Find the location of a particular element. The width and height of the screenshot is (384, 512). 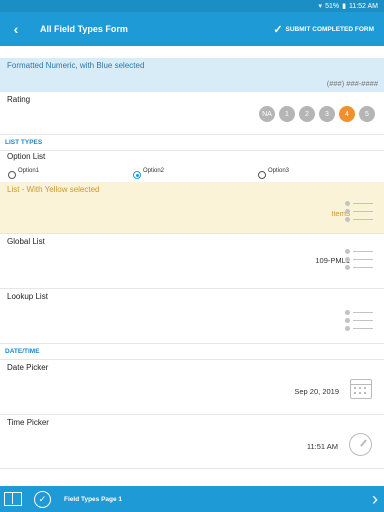

clock: 11:52 AM is located at coordinates (363, 6).